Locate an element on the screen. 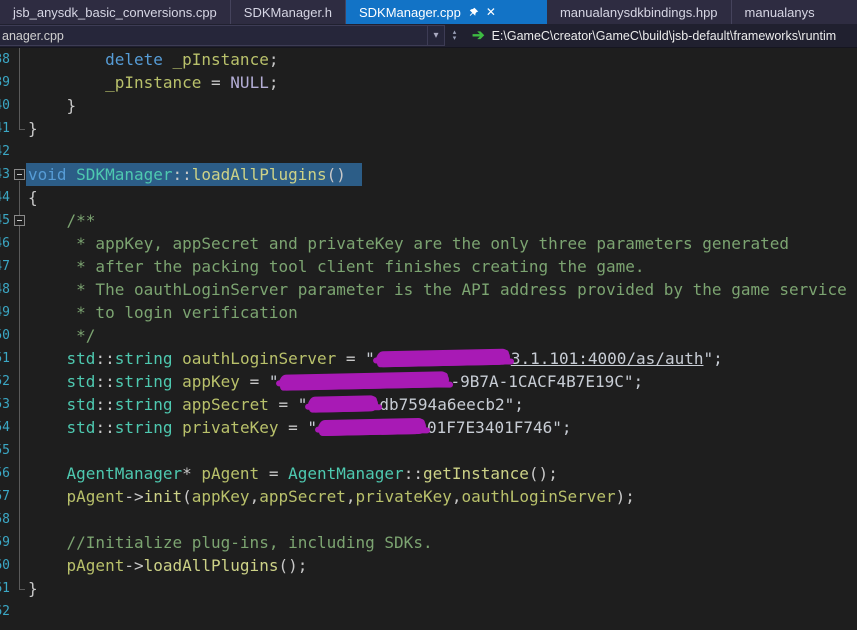 The height and width of the screenshot is (630, 857). close-icon: ✕ is located at coordinates (491, 12).